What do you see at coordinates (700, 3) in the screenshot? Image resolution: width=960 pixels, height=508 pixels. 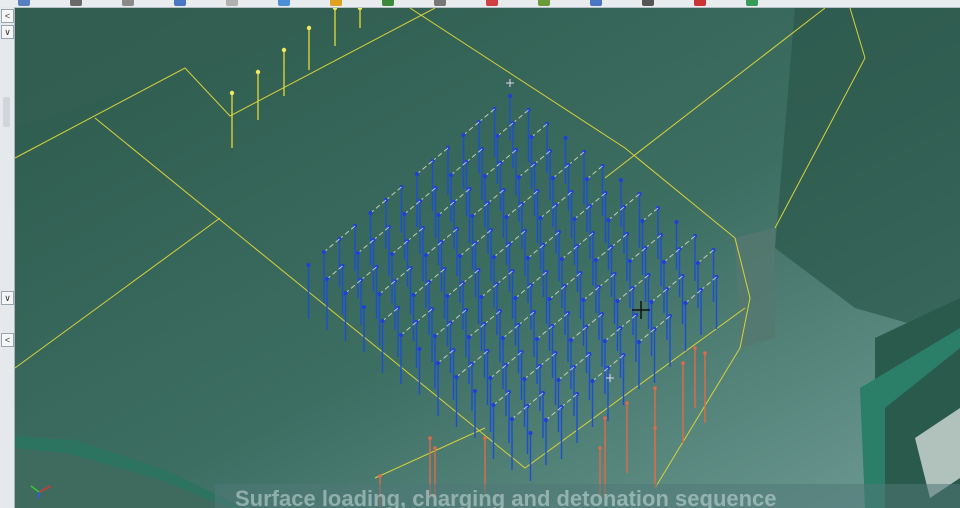 I see `record-icon` at bounding box center [700, 3].